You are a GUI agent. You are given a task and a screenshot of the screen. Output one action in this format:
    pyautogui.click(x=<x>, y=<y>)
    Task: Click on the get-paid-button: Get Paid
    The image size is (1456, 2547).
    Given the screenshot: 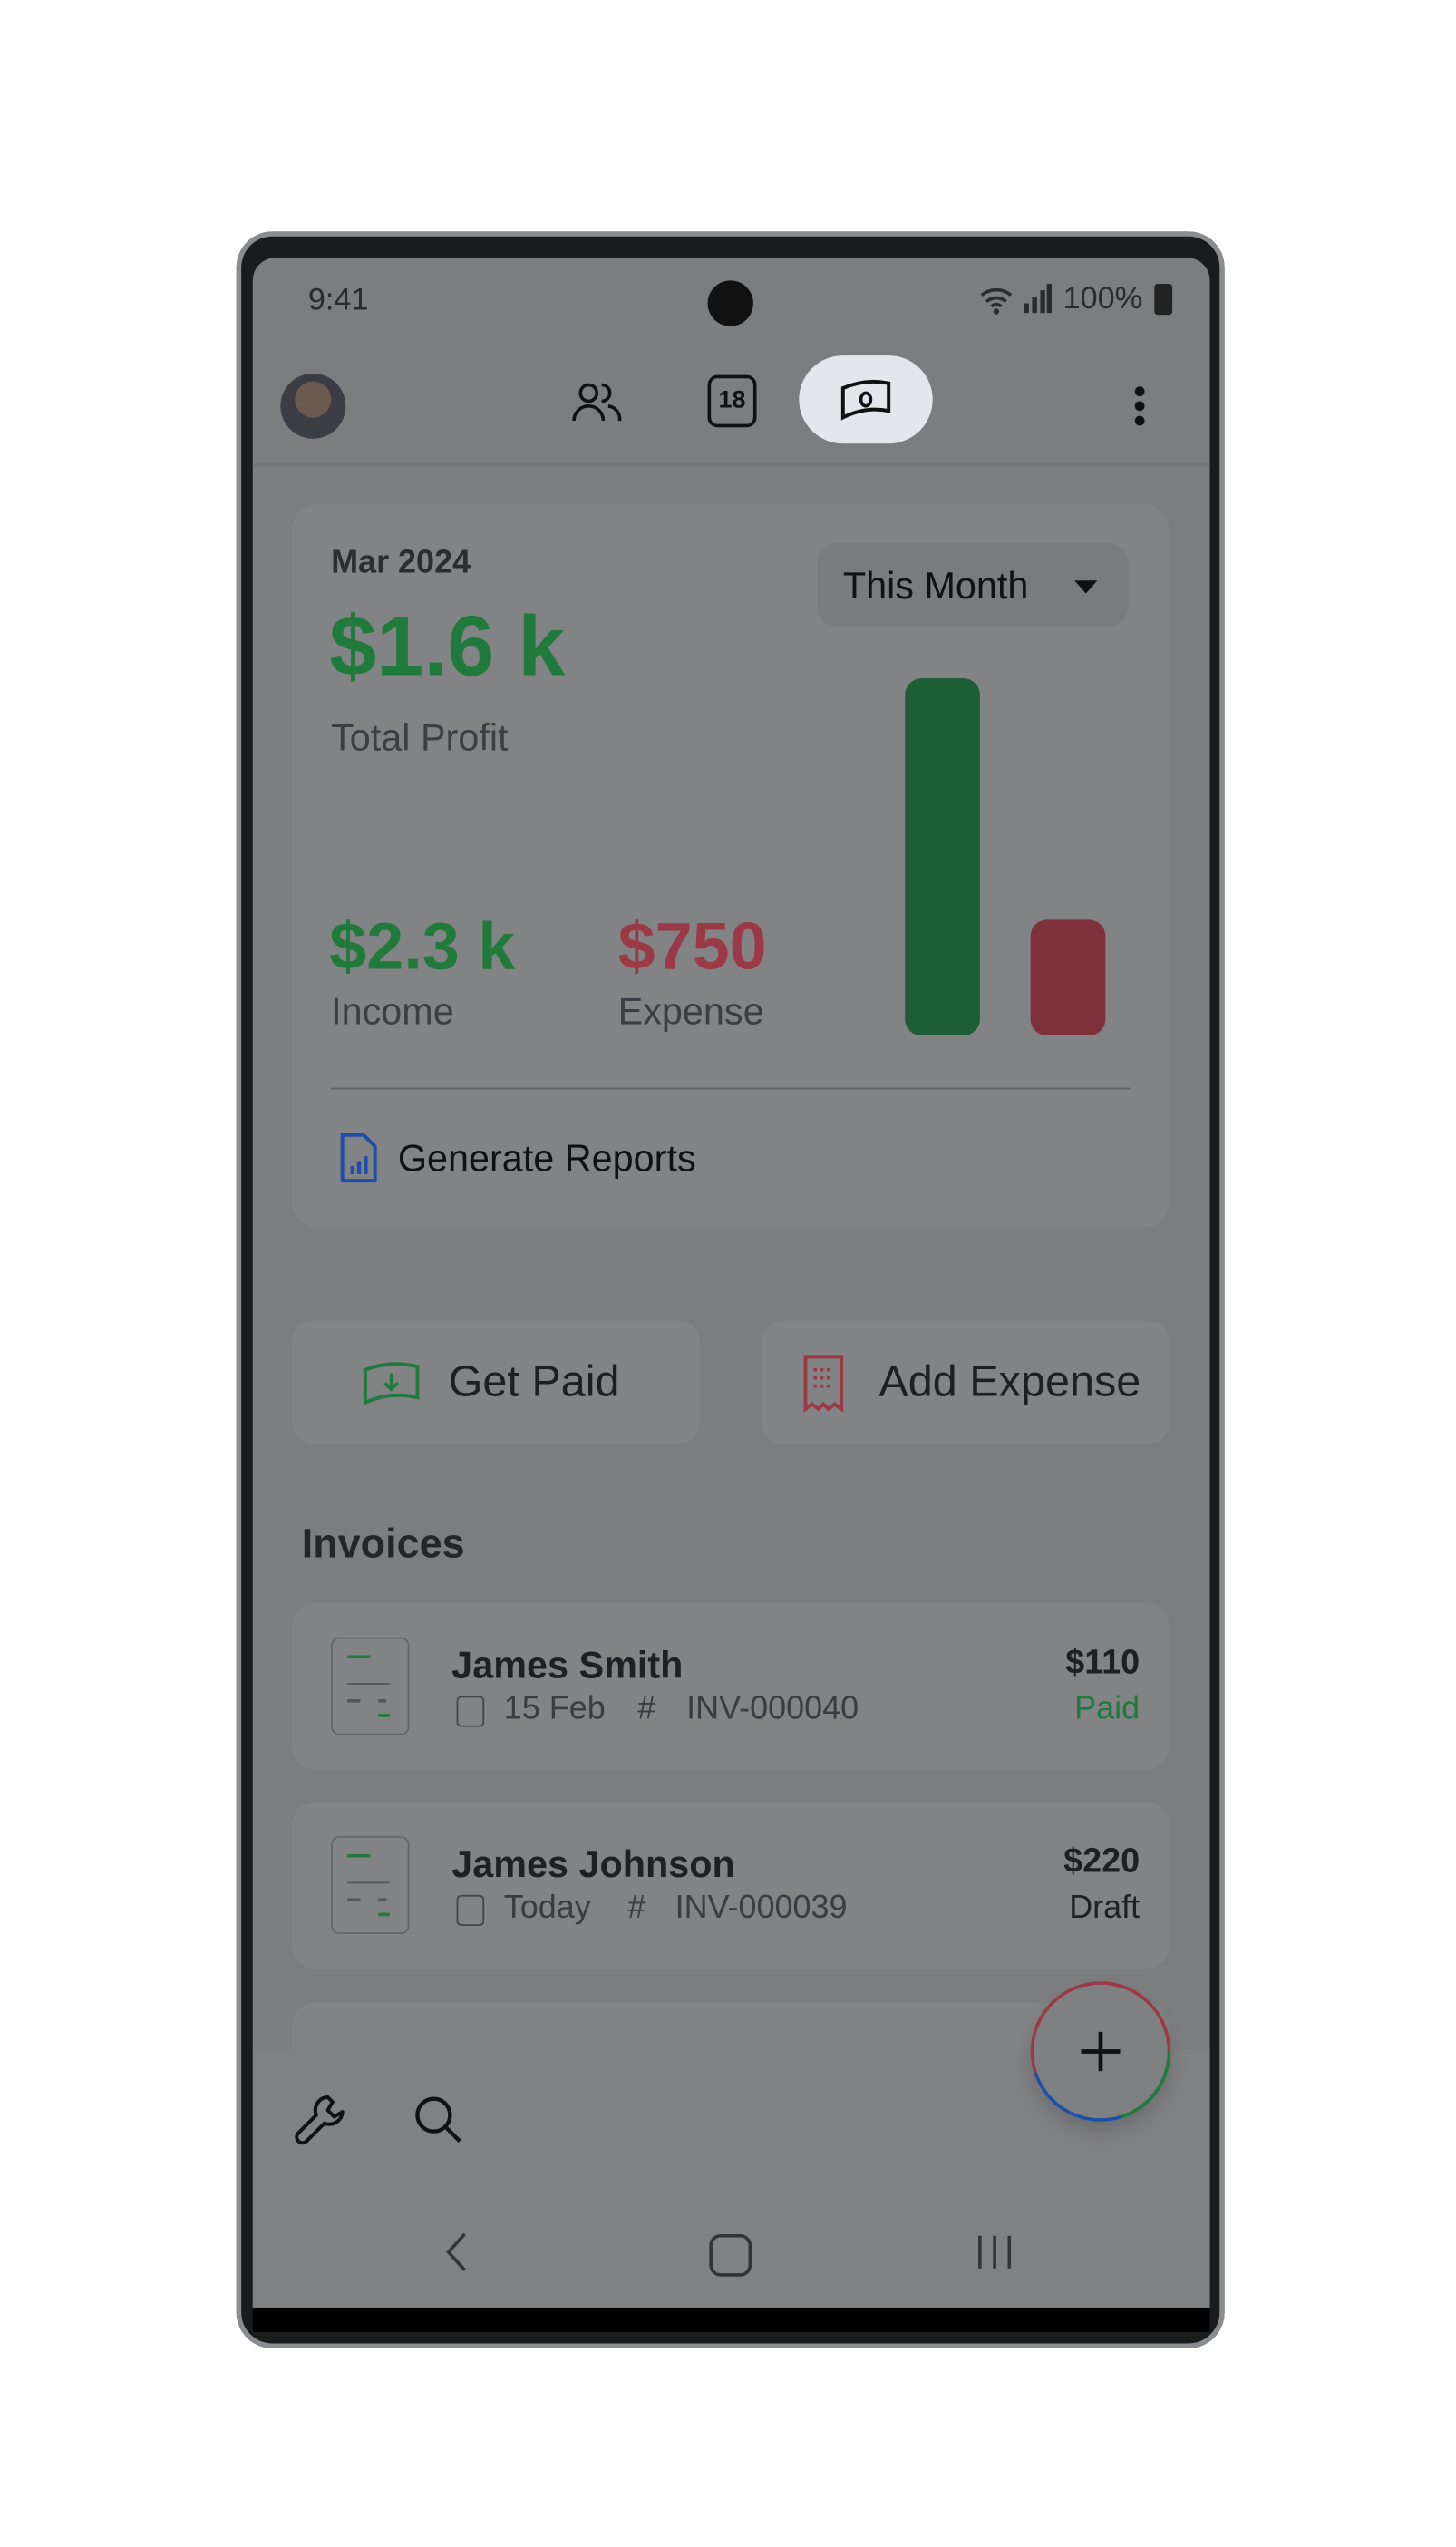 What is the action you would take?
    pyautogui.click(x=495, y=1382)
    